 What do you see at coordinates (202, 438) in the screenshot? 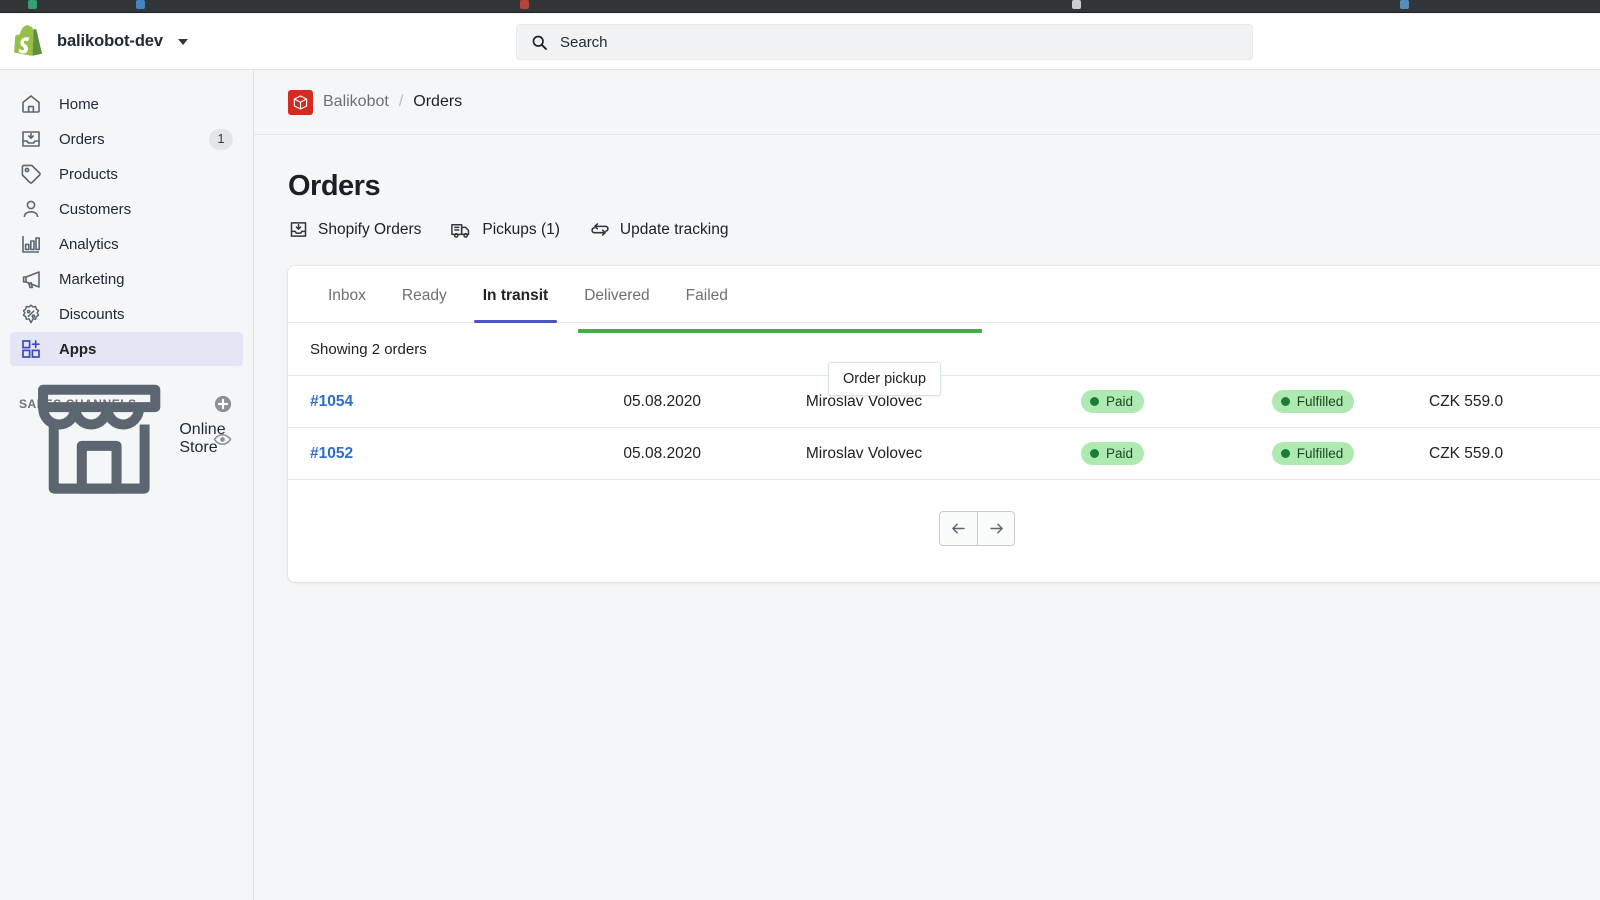
I see `sidebar-item-label: Online Store` at bounding box center [202, 438].